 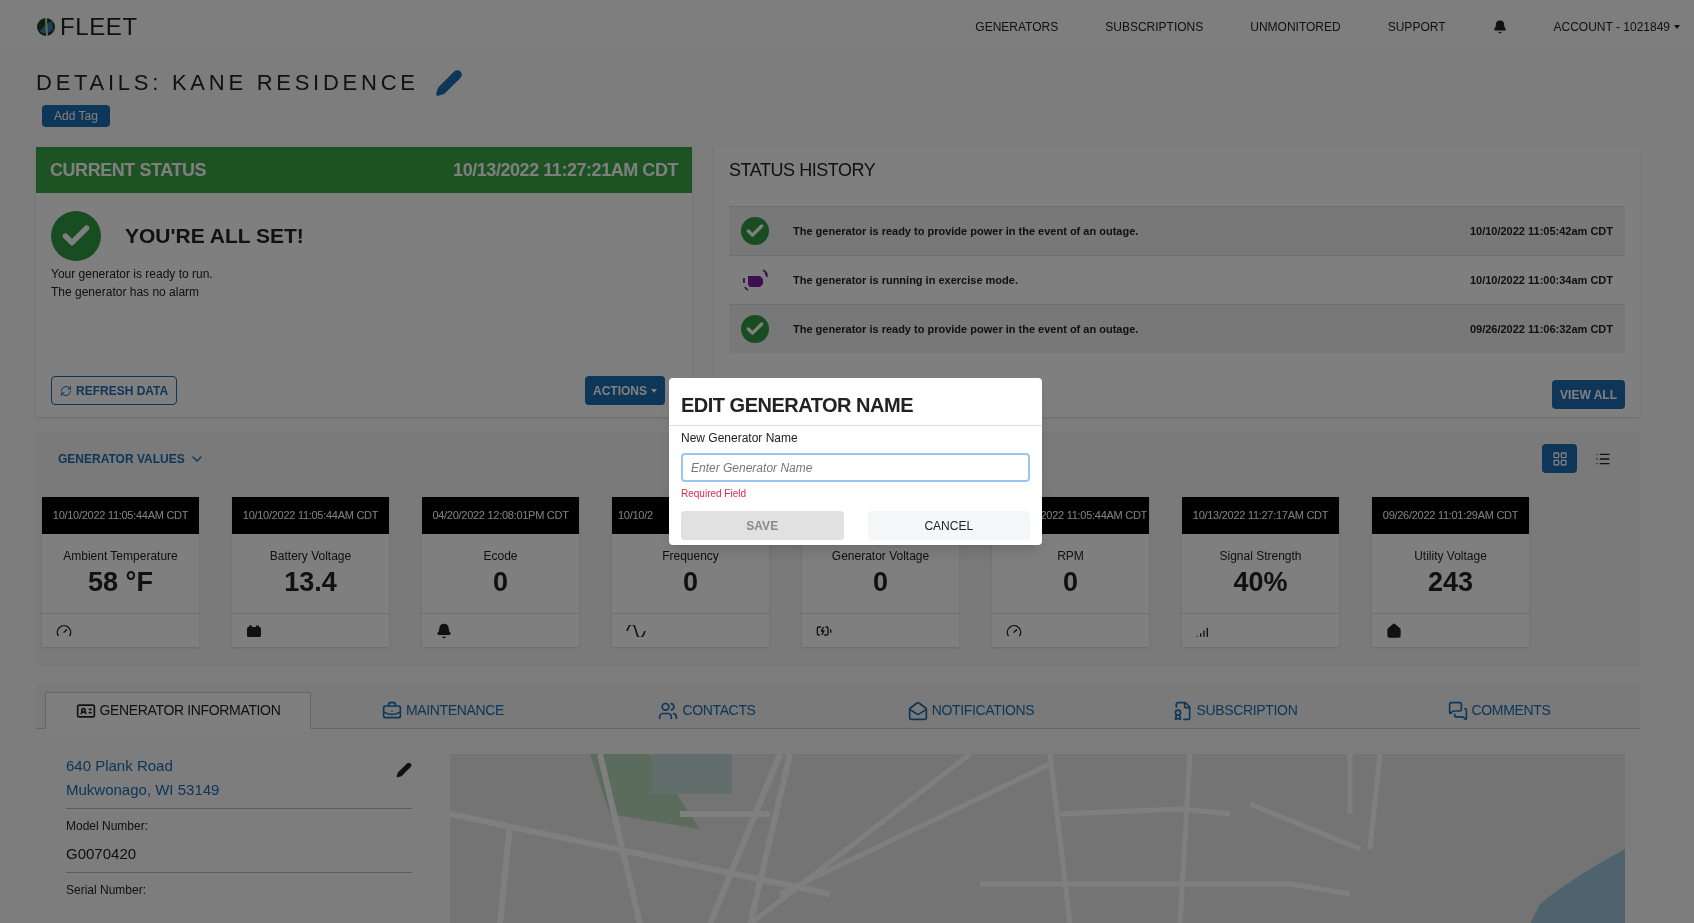 What do you see at coordinates (1541, 231) in the screenshot?
I see `history-time: 10/10/2022 11:05:42am CDT` at bounding box center [1541, 231].